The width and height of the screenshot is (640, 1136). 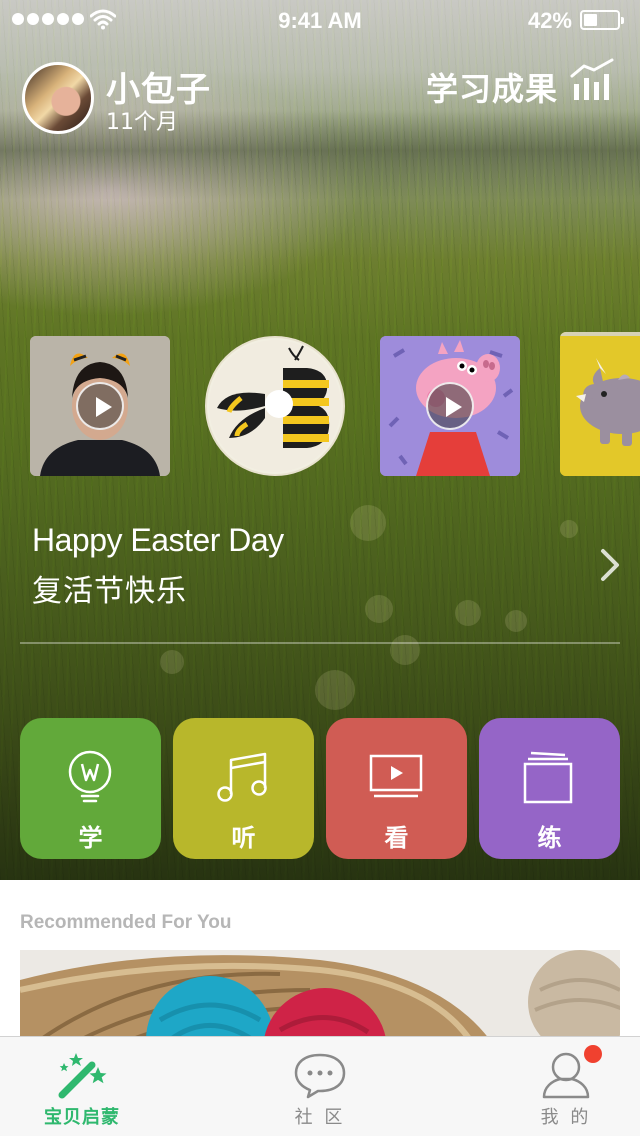 What do you see at coordinates (320, 643) in the screenshot?
I see `divider` at bounding box center [320, 643].